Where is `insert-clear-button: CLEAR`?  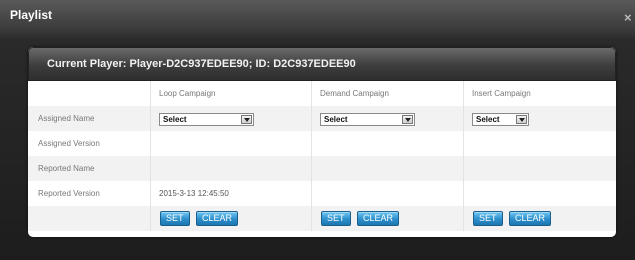
insert-clear-button: CLEAR is located at coordinates (530, 218).